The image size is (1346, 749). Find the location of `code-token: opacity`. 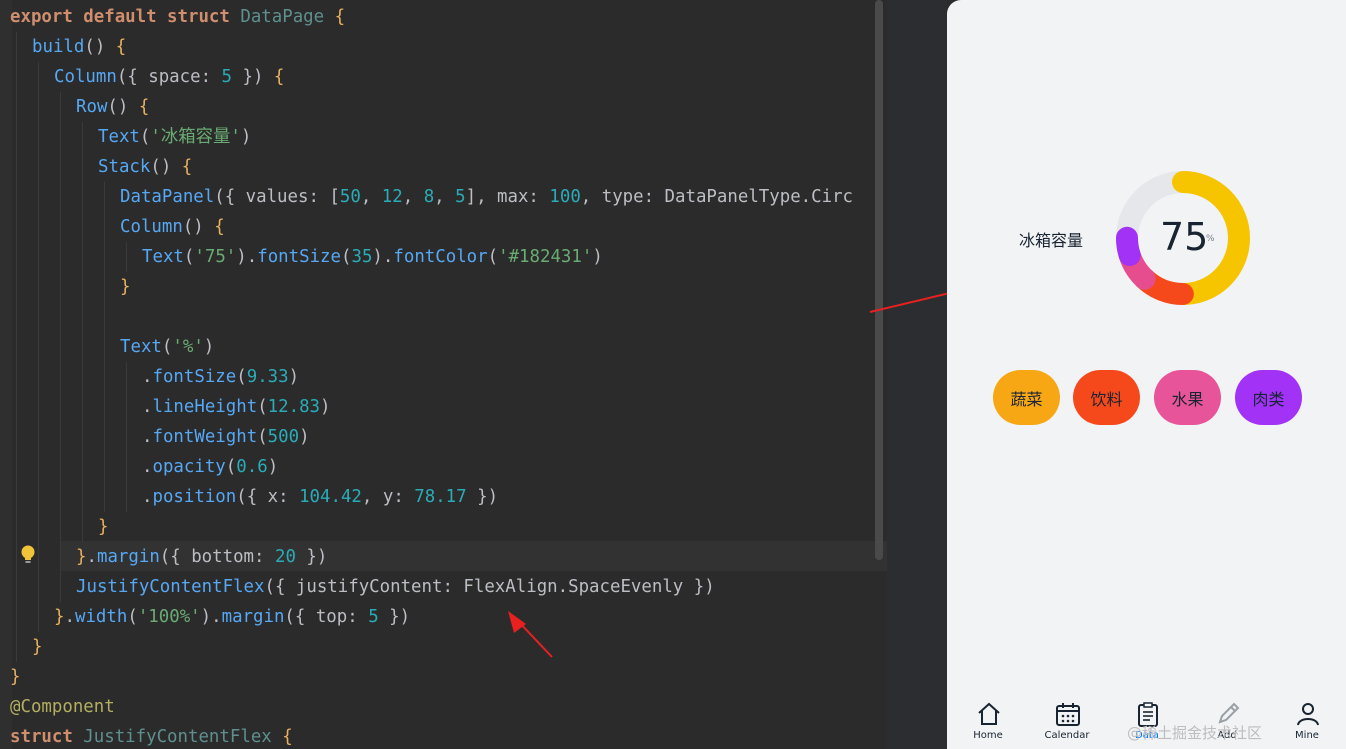

code-token: opacity is located at coordinates (189, 467).